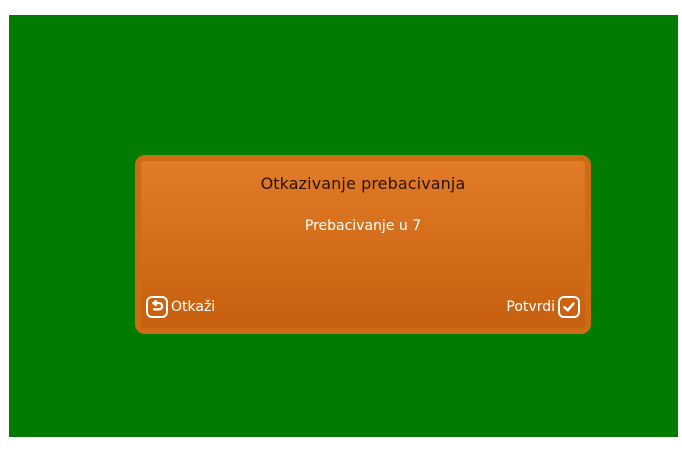  I want to click on back-arrow-icon, so click(157, 307).